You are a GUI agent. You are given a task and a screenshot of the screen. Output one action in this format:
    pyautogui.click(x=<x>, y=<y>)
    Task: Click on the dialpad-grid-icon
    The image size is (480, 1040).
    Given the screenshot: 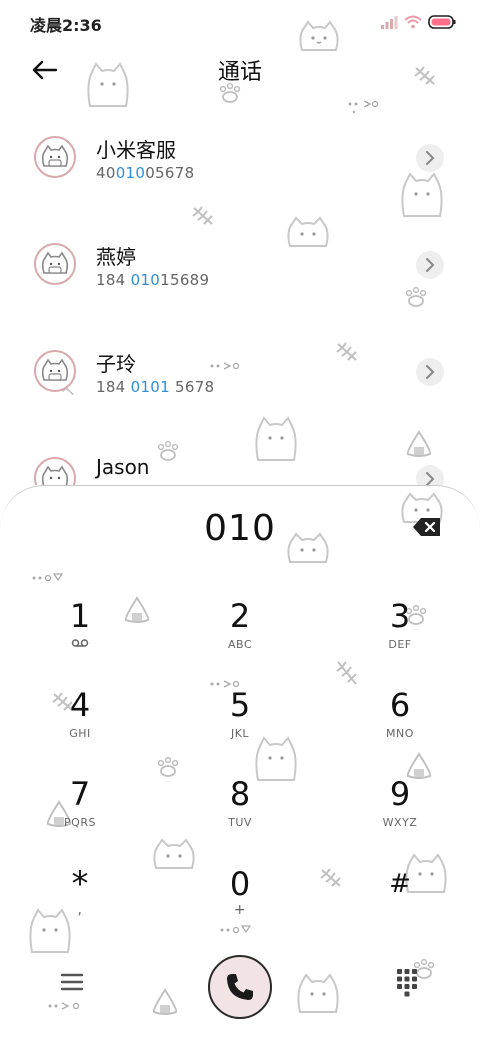 What is the action you would take?
    pyautogui.click(x=407, y=983)
    